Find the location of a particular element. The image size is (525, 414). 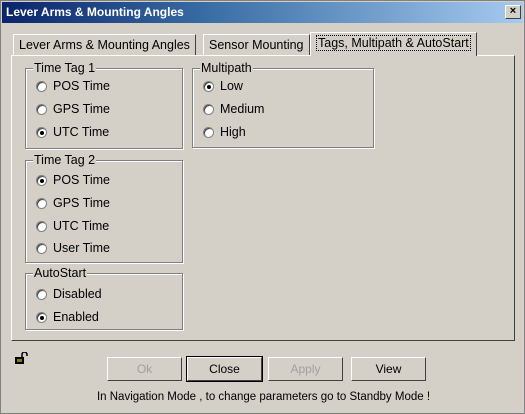

time-tag-1-utc-time-radio: UTC Time is located at coordinates (72, 132).